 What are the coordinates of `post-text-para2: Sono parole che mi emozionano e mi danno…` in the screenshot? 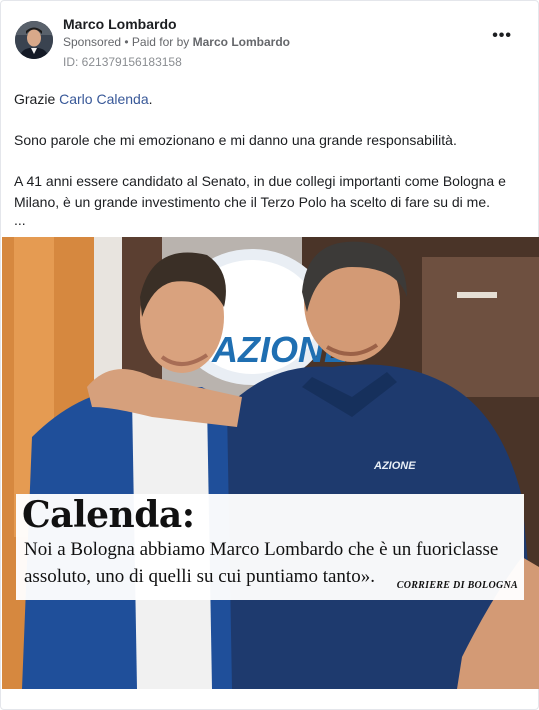 It's located at (235, 140).